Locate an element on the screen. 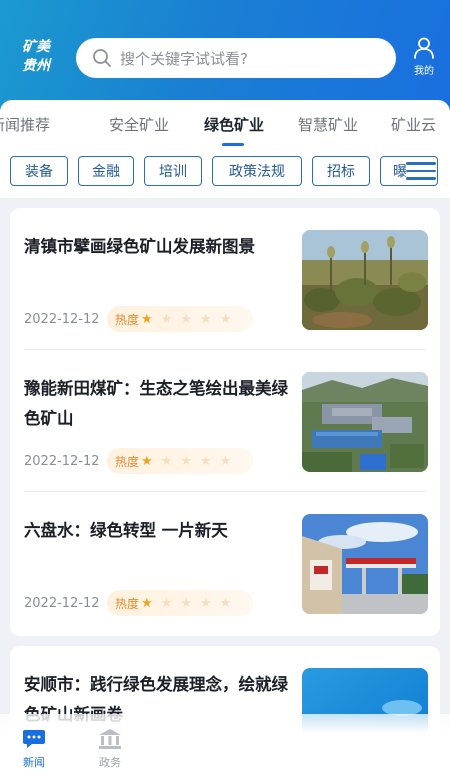 This screenshot has height=780, width=450. search-icon is located at coordinates (102, 58).